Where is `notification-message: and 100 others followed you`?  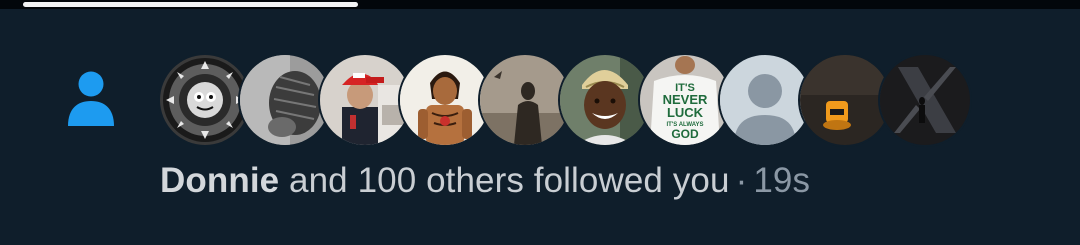
notification-message: and 100 others followed you is located at coordinates (509, 180).